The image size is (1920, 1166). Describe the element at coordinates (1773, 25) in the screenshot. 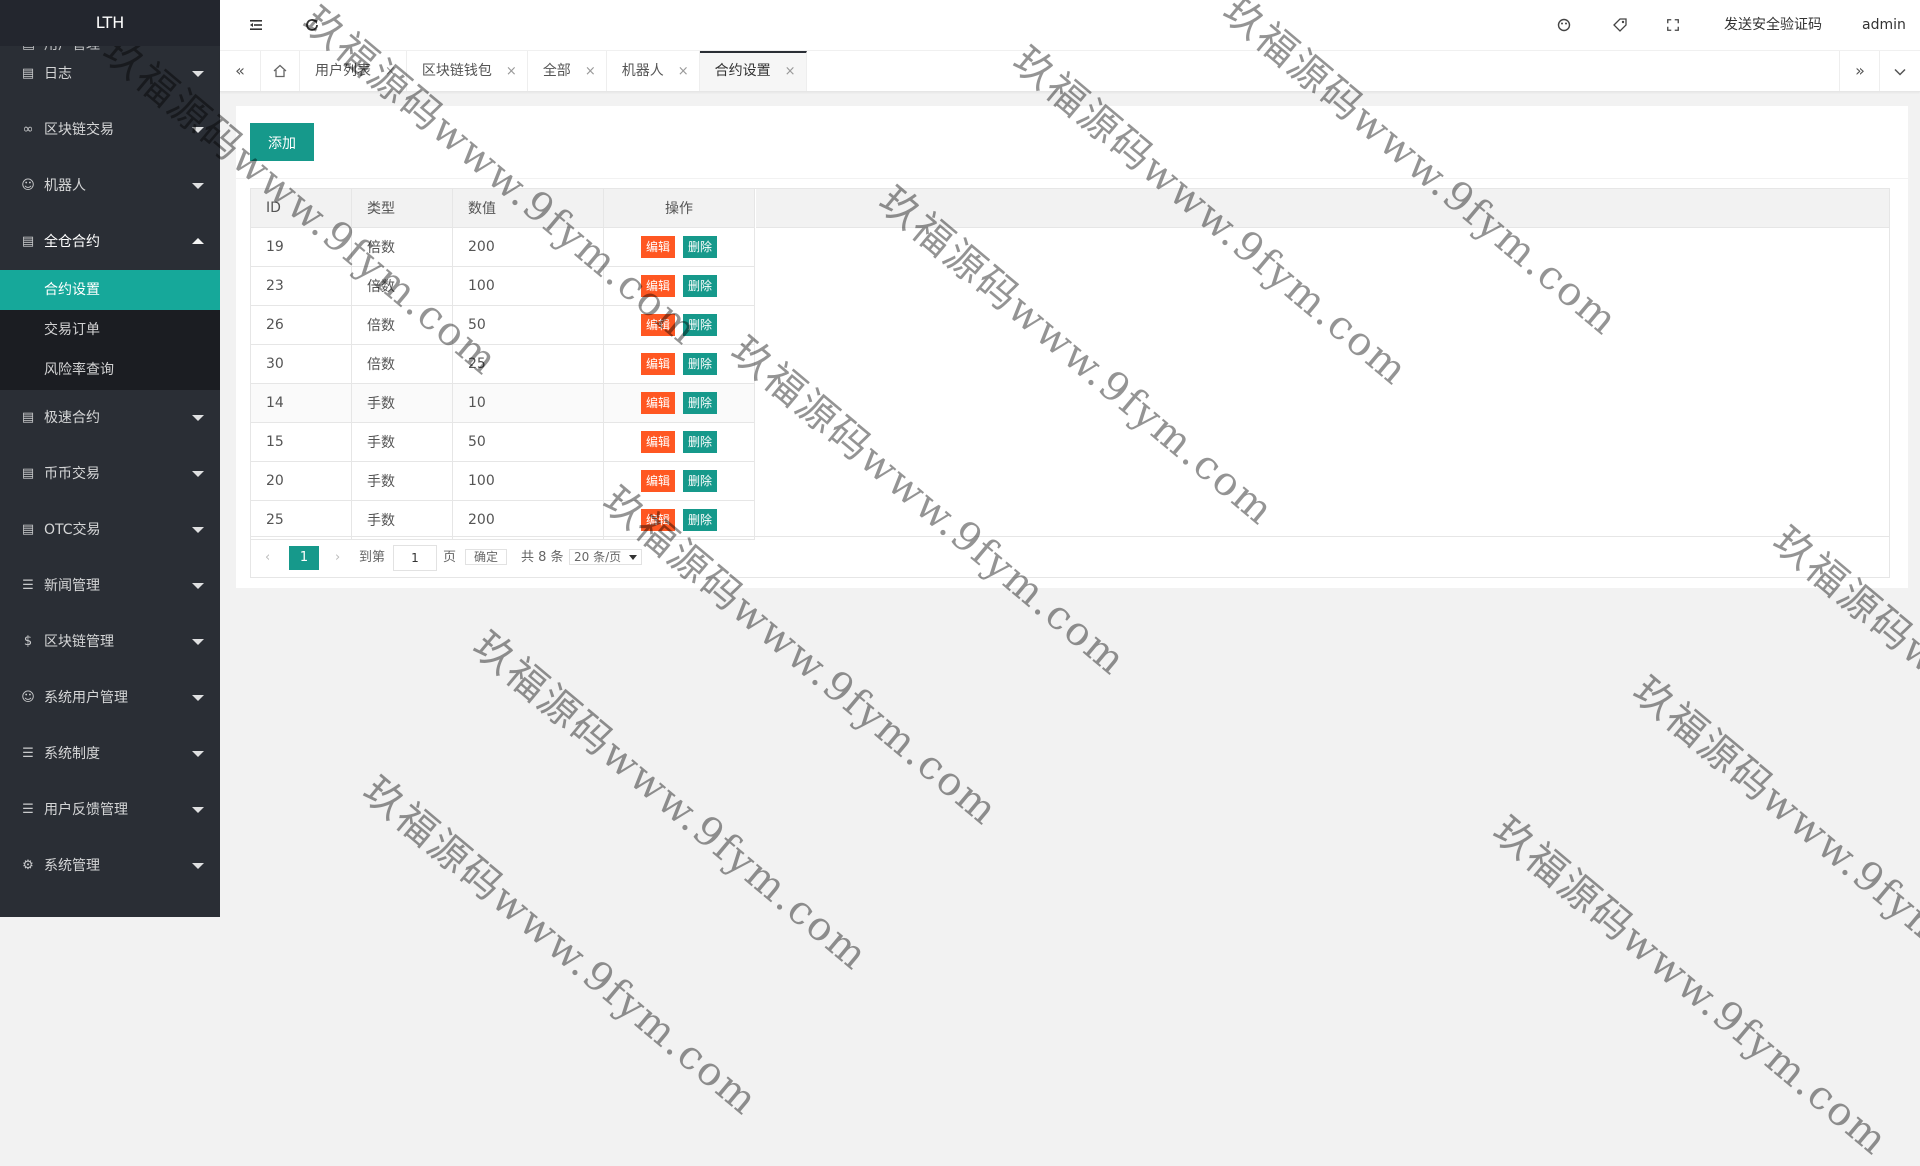

I see `send-code-button: 发送安全验证码` at that location.